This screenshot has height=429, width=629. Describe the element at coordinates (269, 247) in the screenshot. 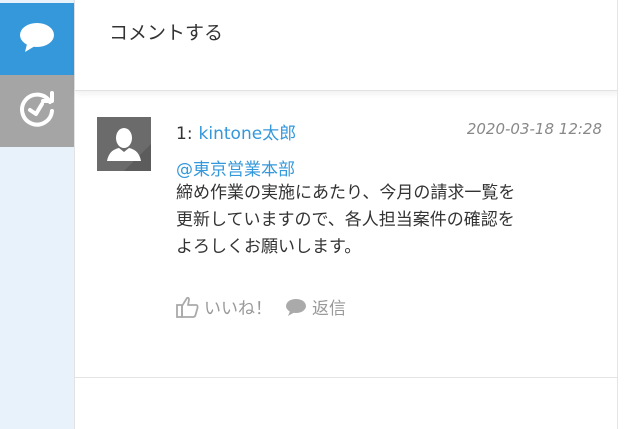

I see `comment-body-line: よろしくお願いします。` at that location.